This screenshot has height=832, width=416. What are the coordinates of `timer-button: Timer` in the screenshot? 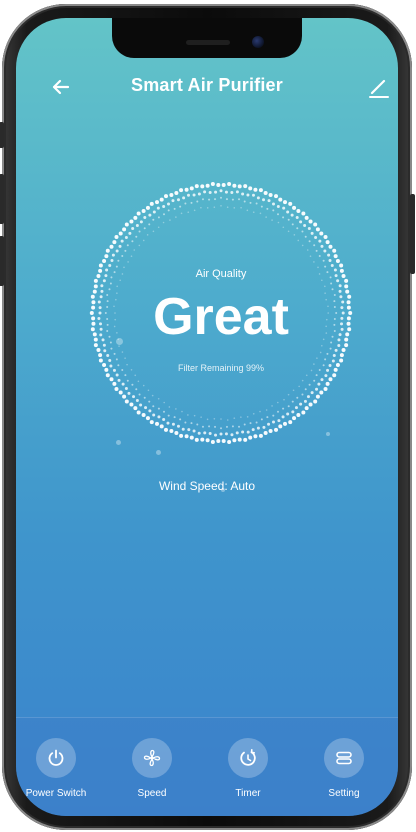 It's located at (248, 773).